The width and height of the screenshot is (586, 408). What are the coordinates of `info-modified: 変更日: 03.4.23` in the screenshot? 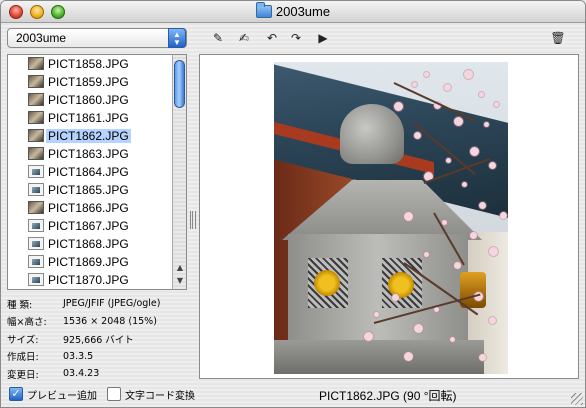 It's located at (99, 374).